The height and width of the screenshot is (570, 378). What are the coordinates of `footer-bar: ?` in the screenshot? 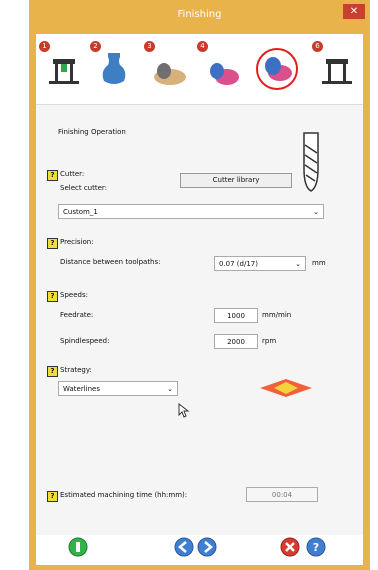 It's located at (199, 550).